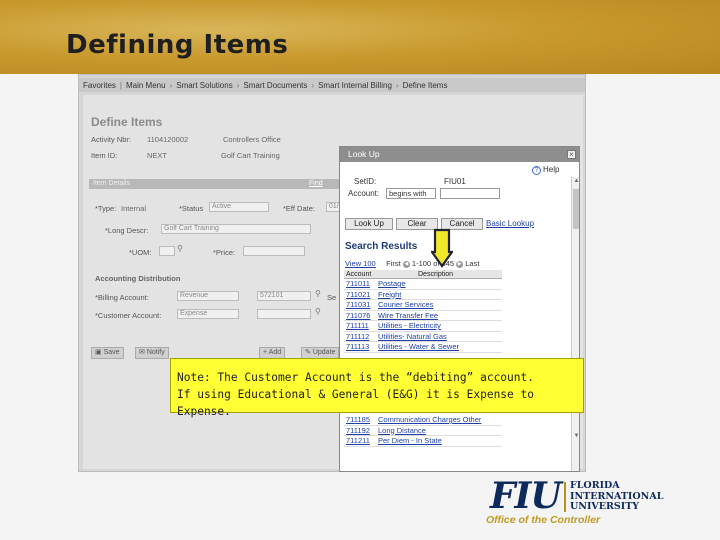  What do you see at coordinates (526, 496) in the screenshot?
I see `fiu-mark: FIU` at bounding box center [526, 496].